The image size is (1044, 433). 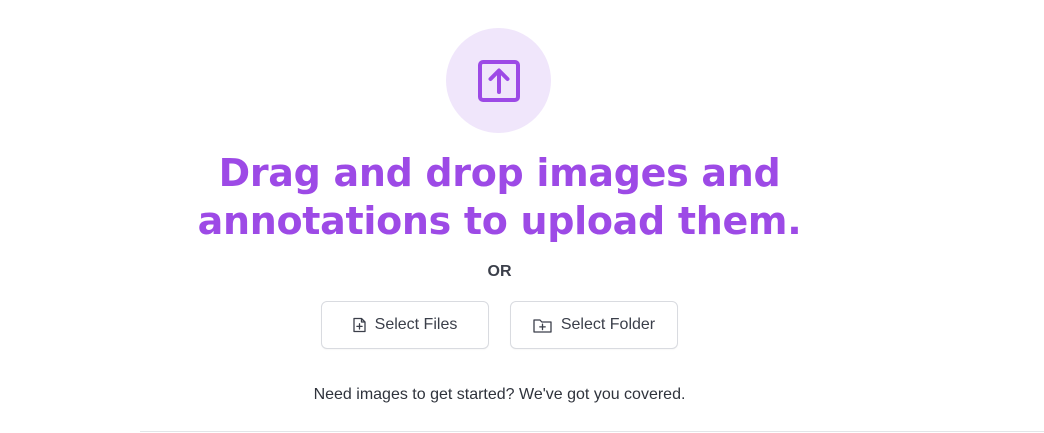 I want to click on upload-headline-line-1: Drag and drop images and, so click(x=499, y=173).